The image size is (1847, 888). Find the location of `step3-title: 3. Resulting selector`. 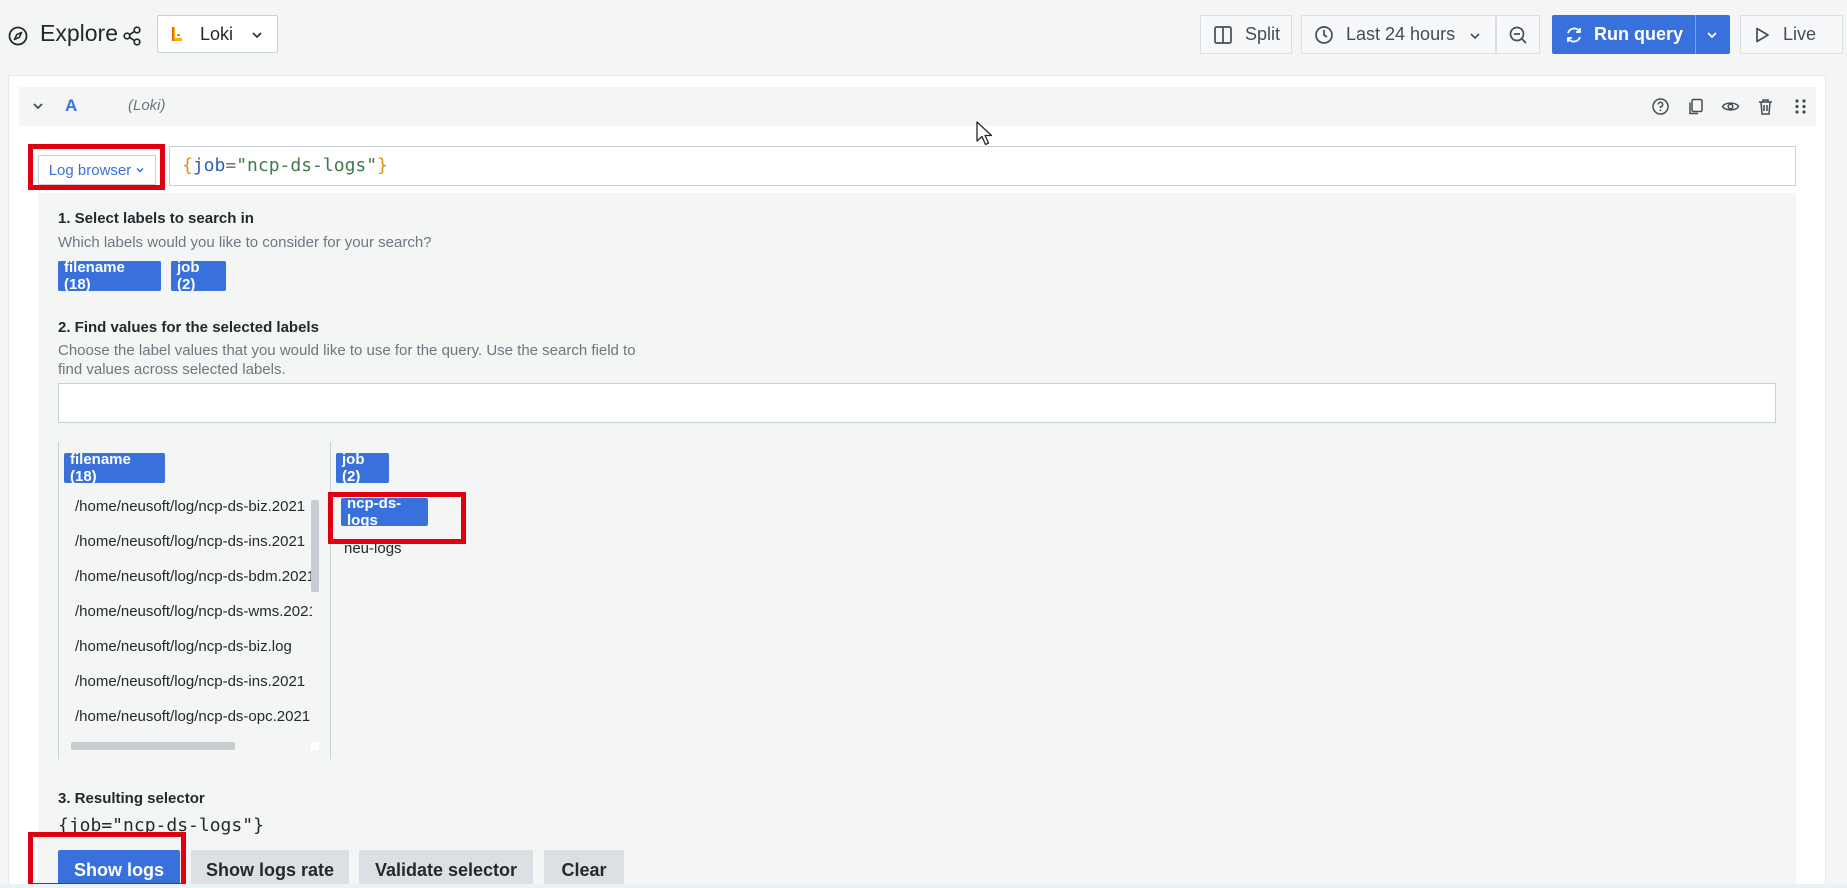

step3-title: 3. Resulting selector is located at coordinates (131, 798).